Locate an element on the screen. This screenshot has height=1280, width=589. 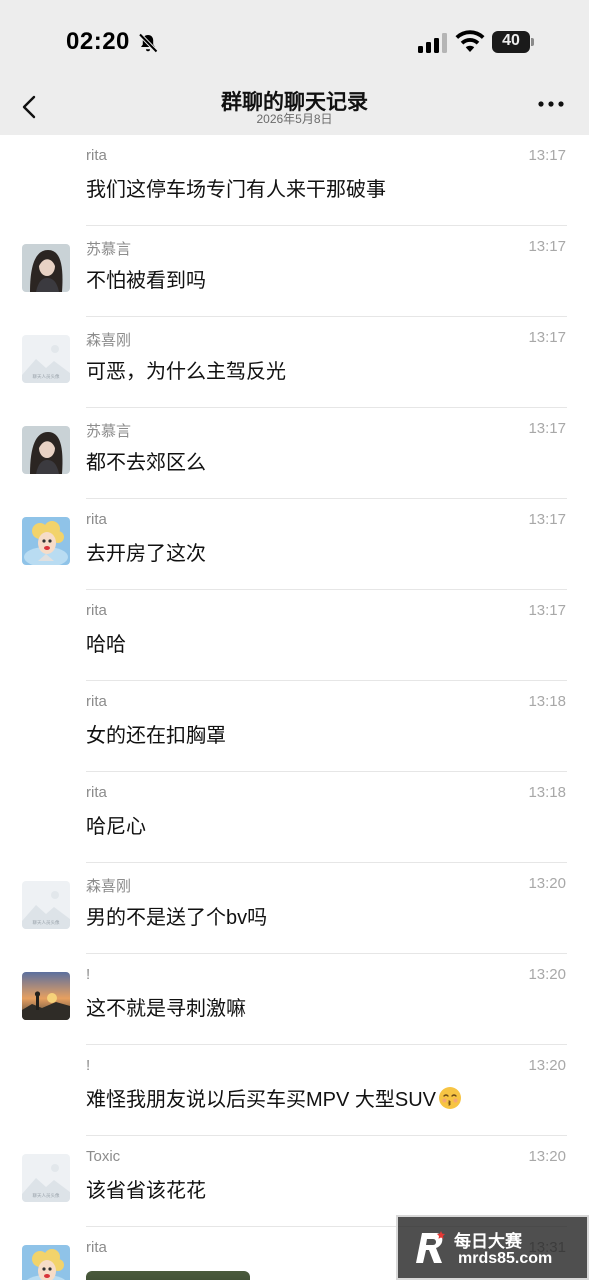
message-text-content: 难怪我朋友说以后买车买MPV 大型SUV is located at coordinates (261, 1100).